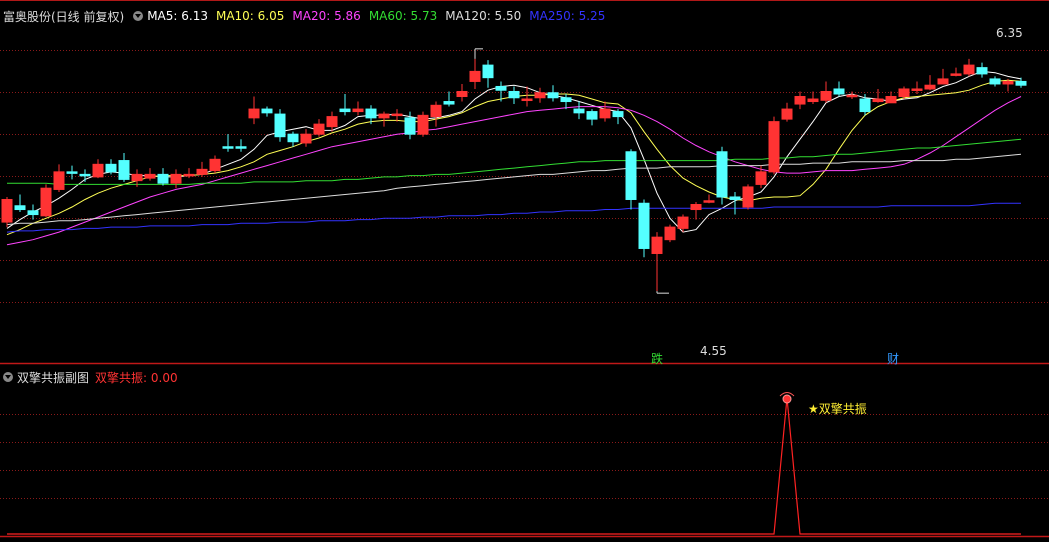  I want to click on stock-title: 富奥股份(日线 前复权), so click(64, 16).